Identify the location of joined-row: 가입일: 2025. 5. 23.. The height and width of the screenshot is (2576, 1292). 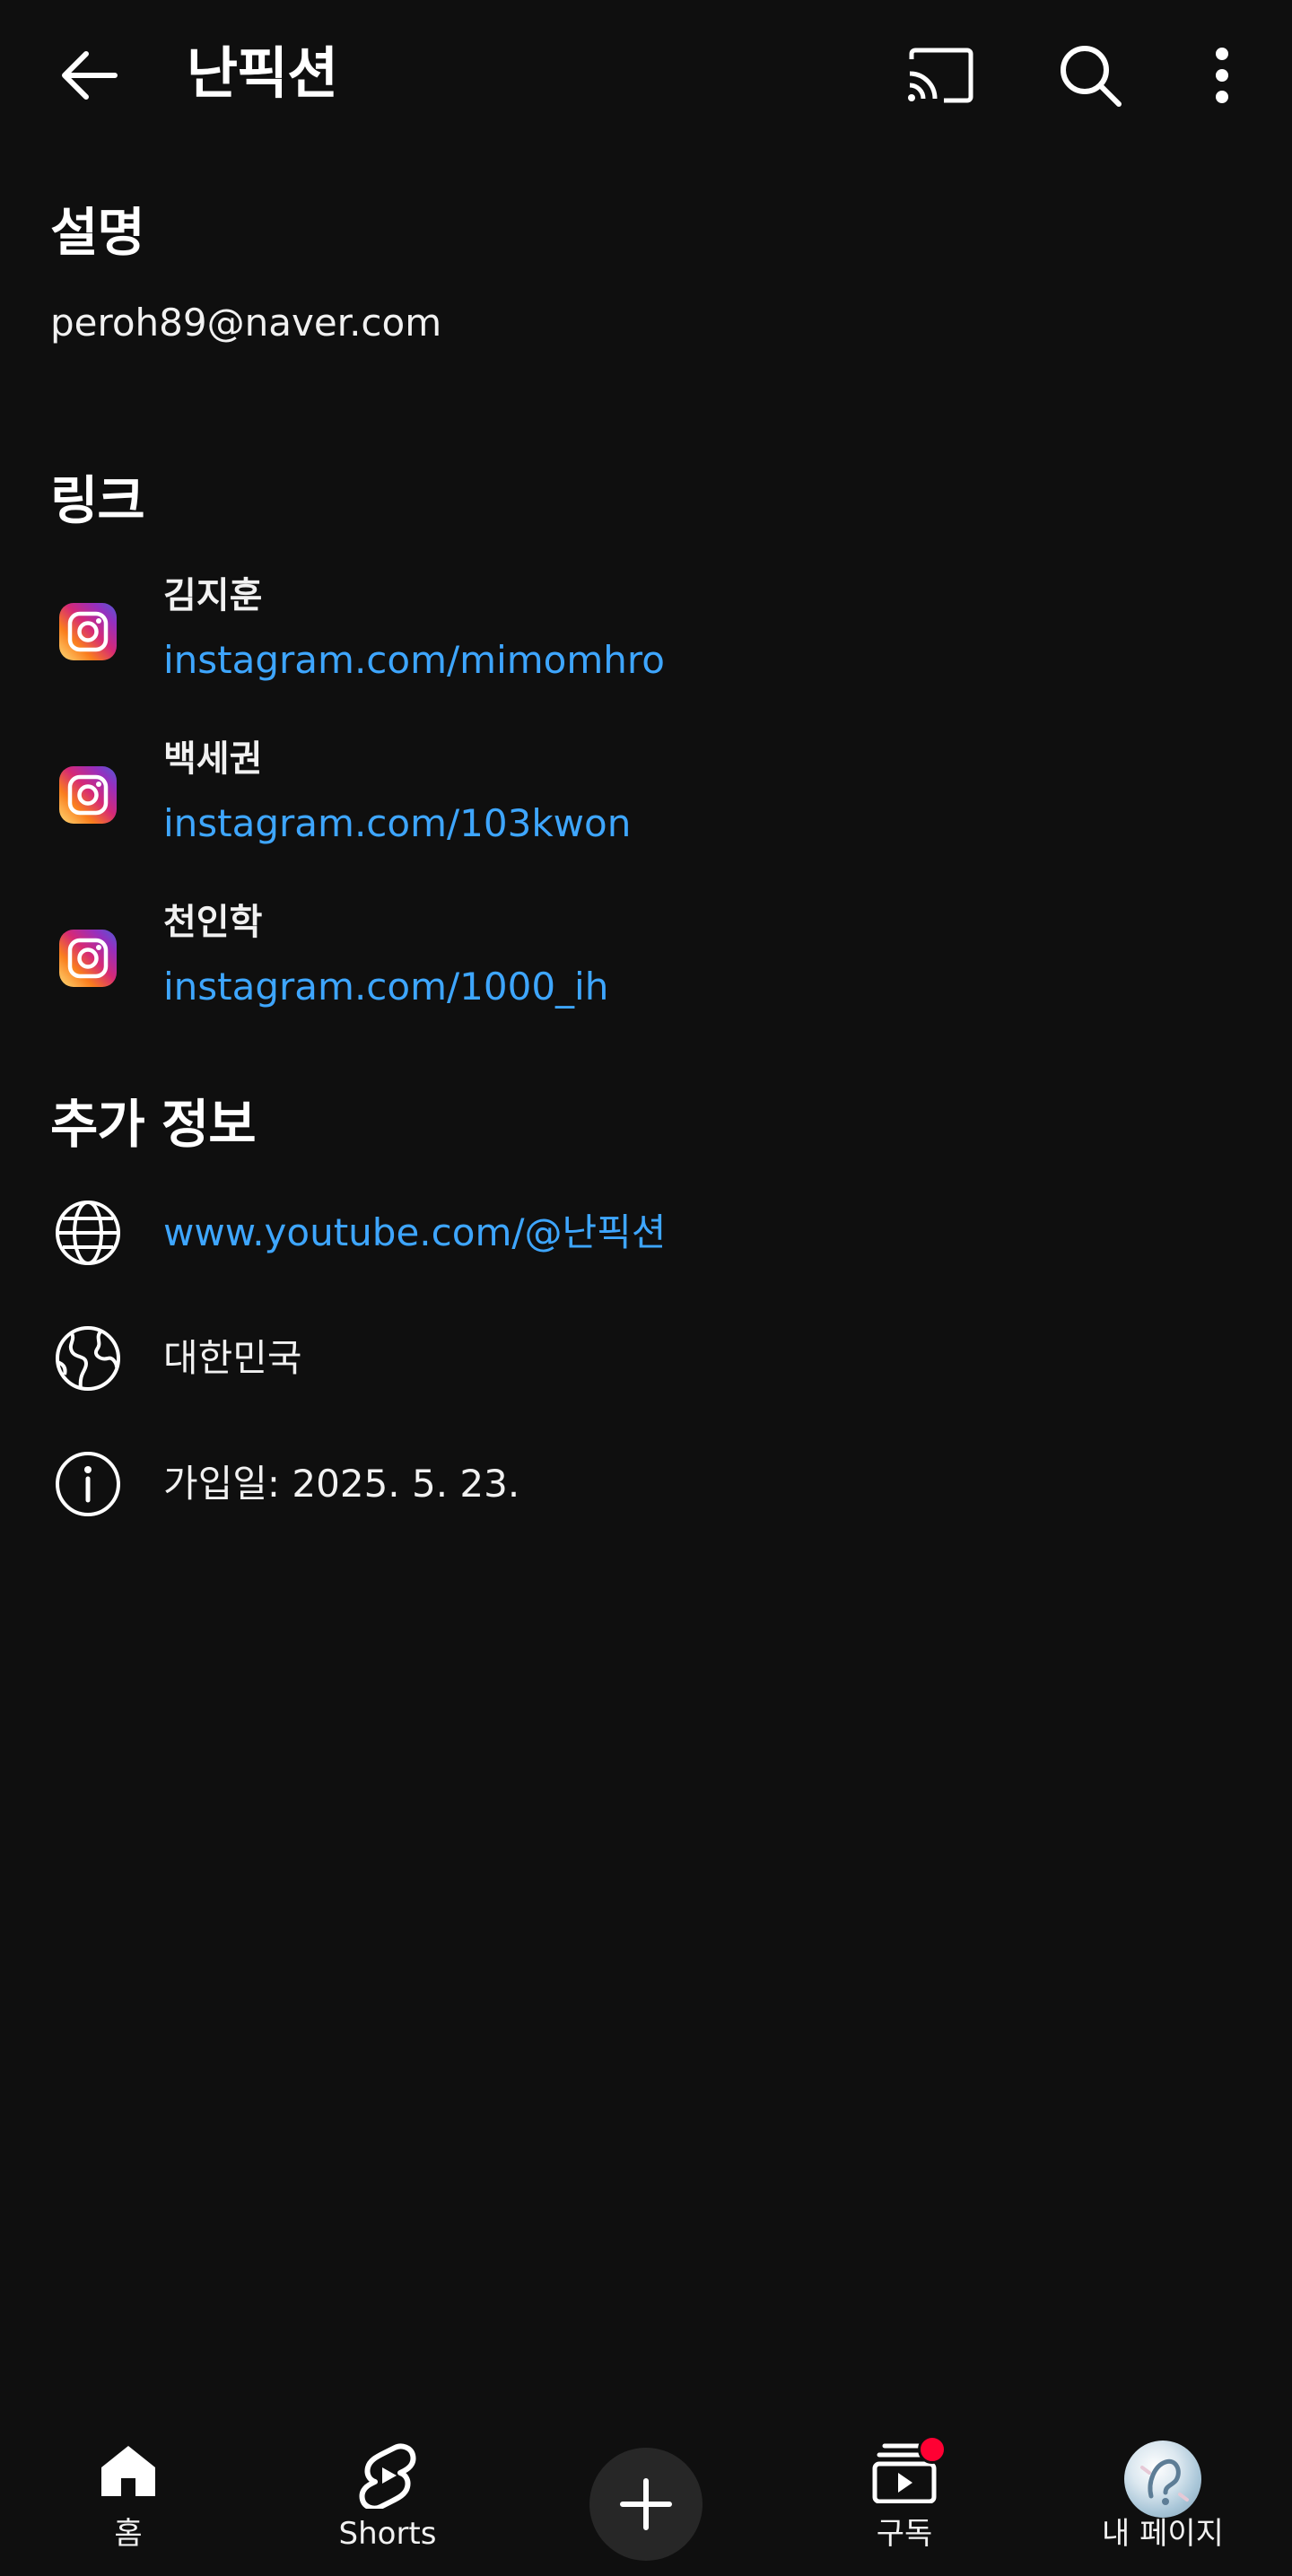
(646, 1484).